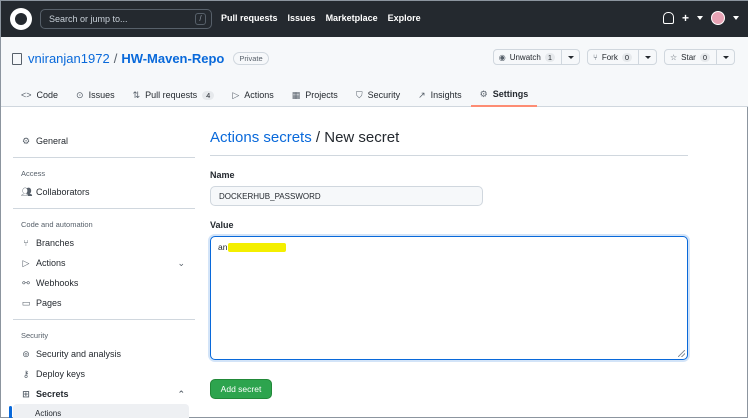 This screenshot has height=418, width=748. What do you see at coordinates (685, 18) in the screenshot?
I see `create-new-plus-icon: +` at bounding box center [685, 18].